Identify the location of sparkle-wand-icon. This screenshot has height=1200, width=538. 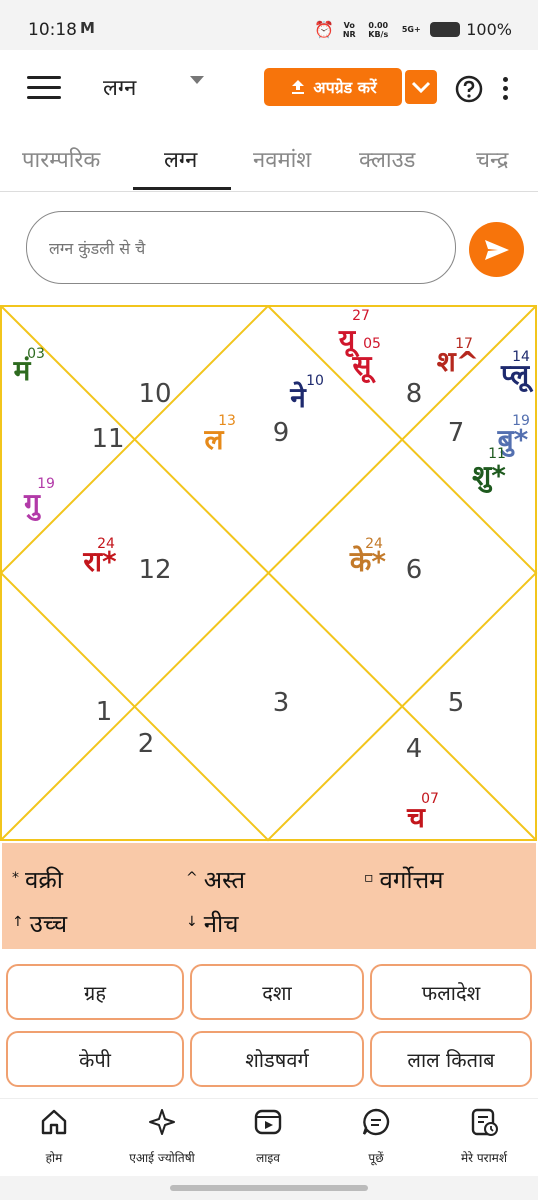
(162, 1122).